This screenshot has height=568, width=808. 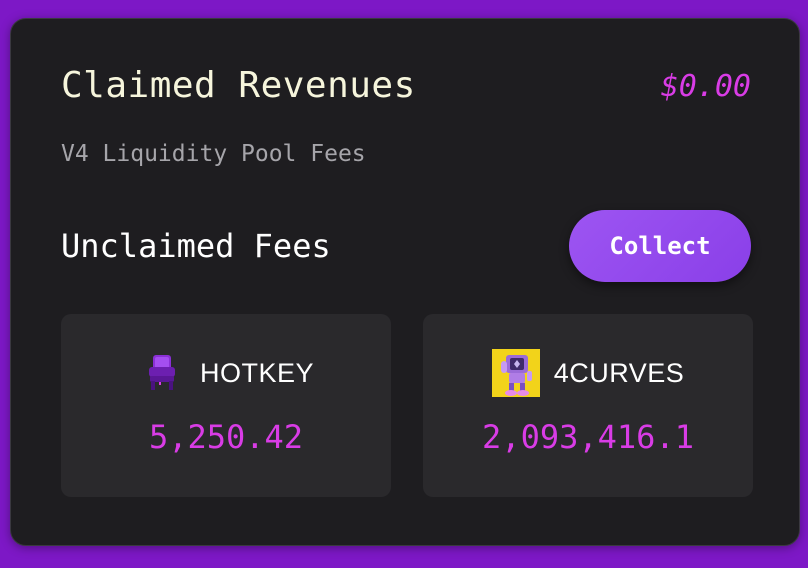 I want to click on pool-fees-subtitle: V4 Liquidity Pool Fees, so click(x=213, y=154).